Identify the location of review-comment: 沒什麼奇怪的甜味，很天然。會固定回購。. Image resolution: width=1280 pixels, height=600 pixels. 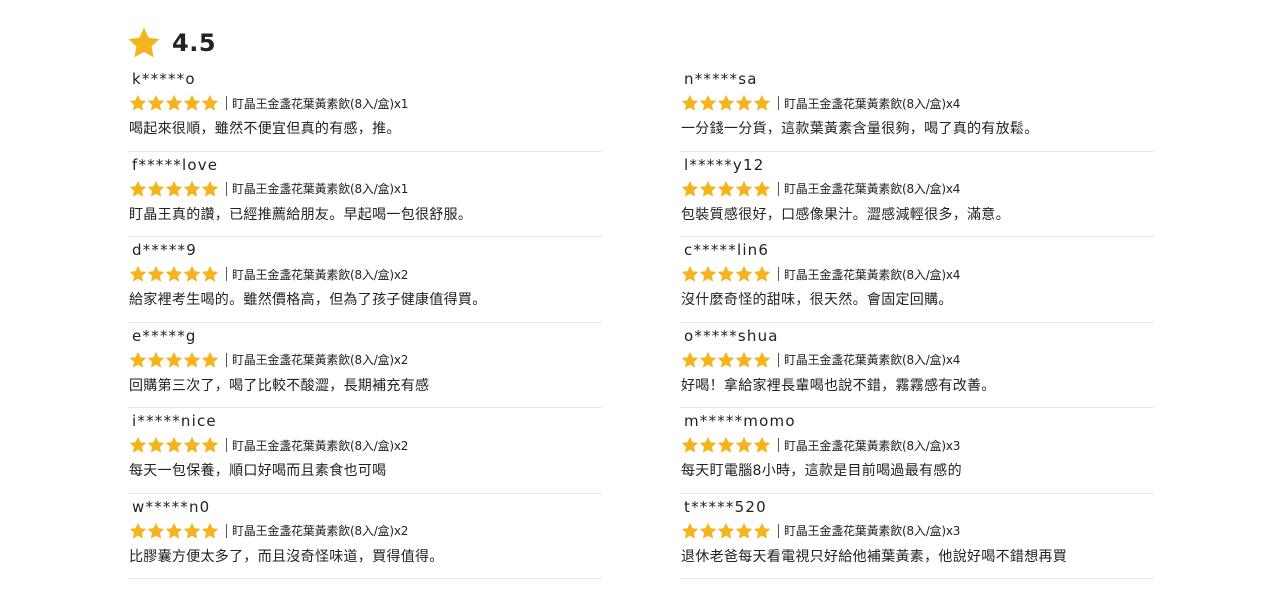
(817, 300).